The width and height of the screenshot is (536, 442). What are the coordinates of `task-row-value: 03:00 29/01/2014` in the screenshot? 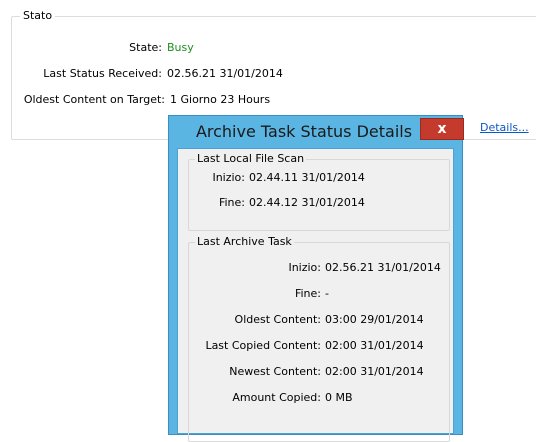 It's located at (374, 319).